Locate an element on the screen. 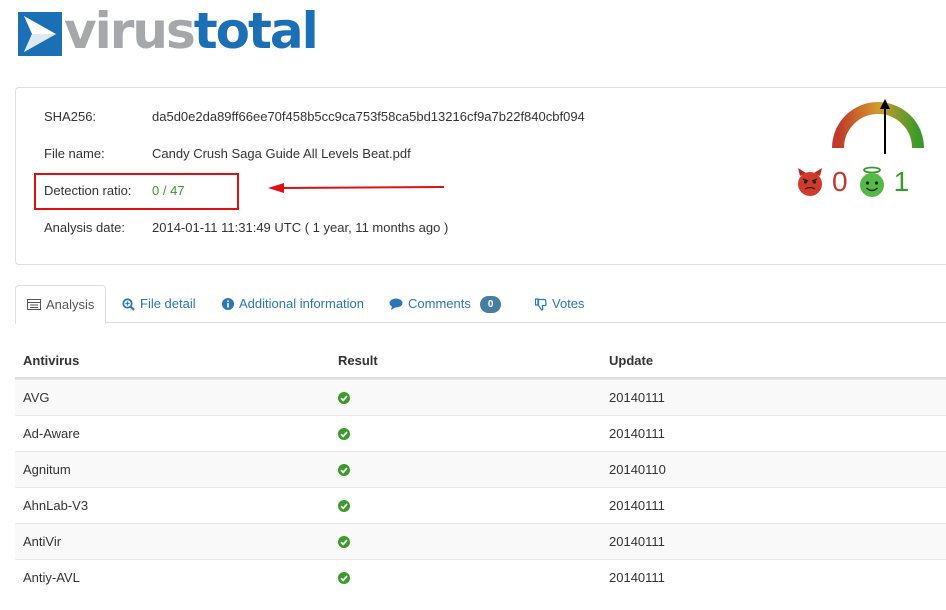 Image resolution: width=946 pixels, height=610 pixels. malicious-devil-icon is located at coordinates (810, 182).